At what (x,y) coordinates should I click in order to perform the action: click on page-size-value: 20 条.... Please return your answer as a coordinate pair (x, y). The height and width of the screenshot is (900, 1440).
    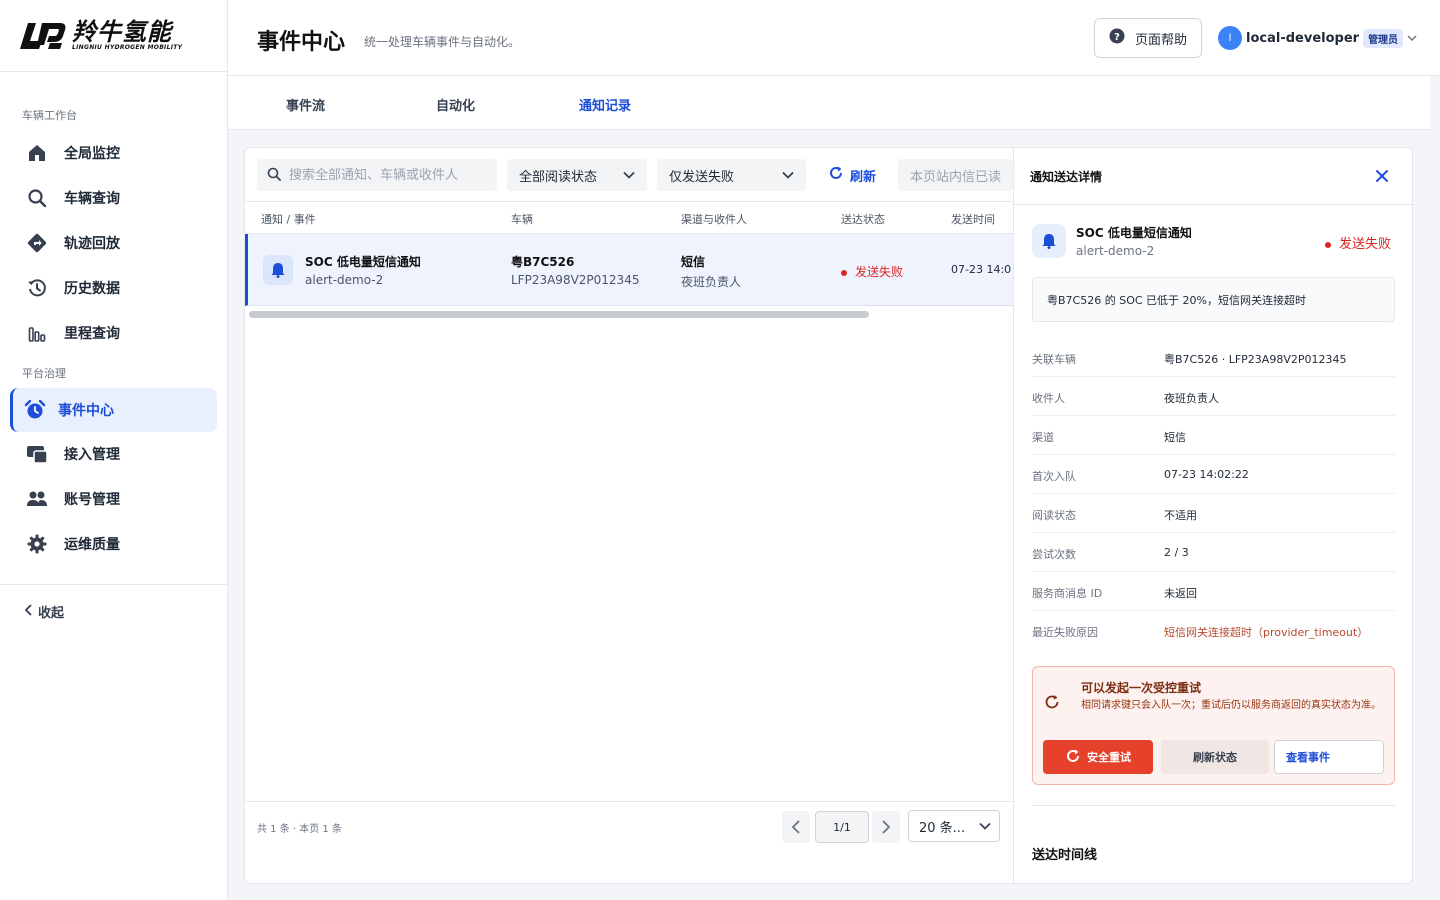
    Looking at the image, I should click on (942, 828).